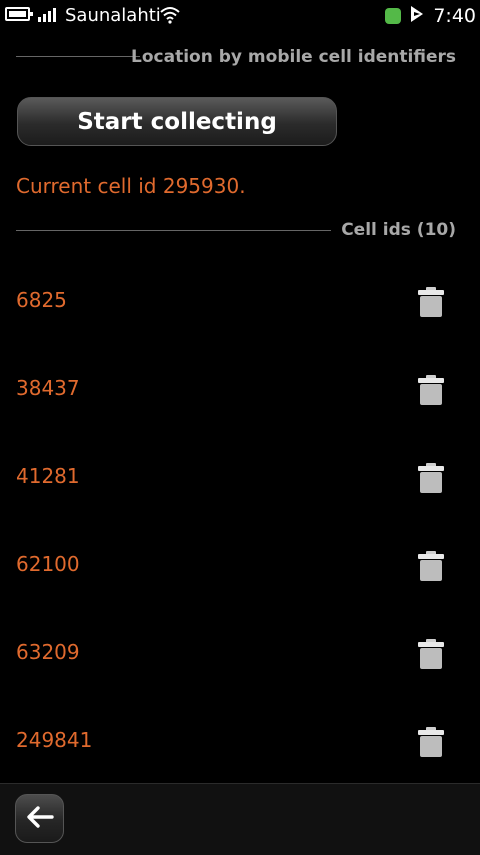  I want to click on carrier-name: Saunalahti, so click(113, 15).